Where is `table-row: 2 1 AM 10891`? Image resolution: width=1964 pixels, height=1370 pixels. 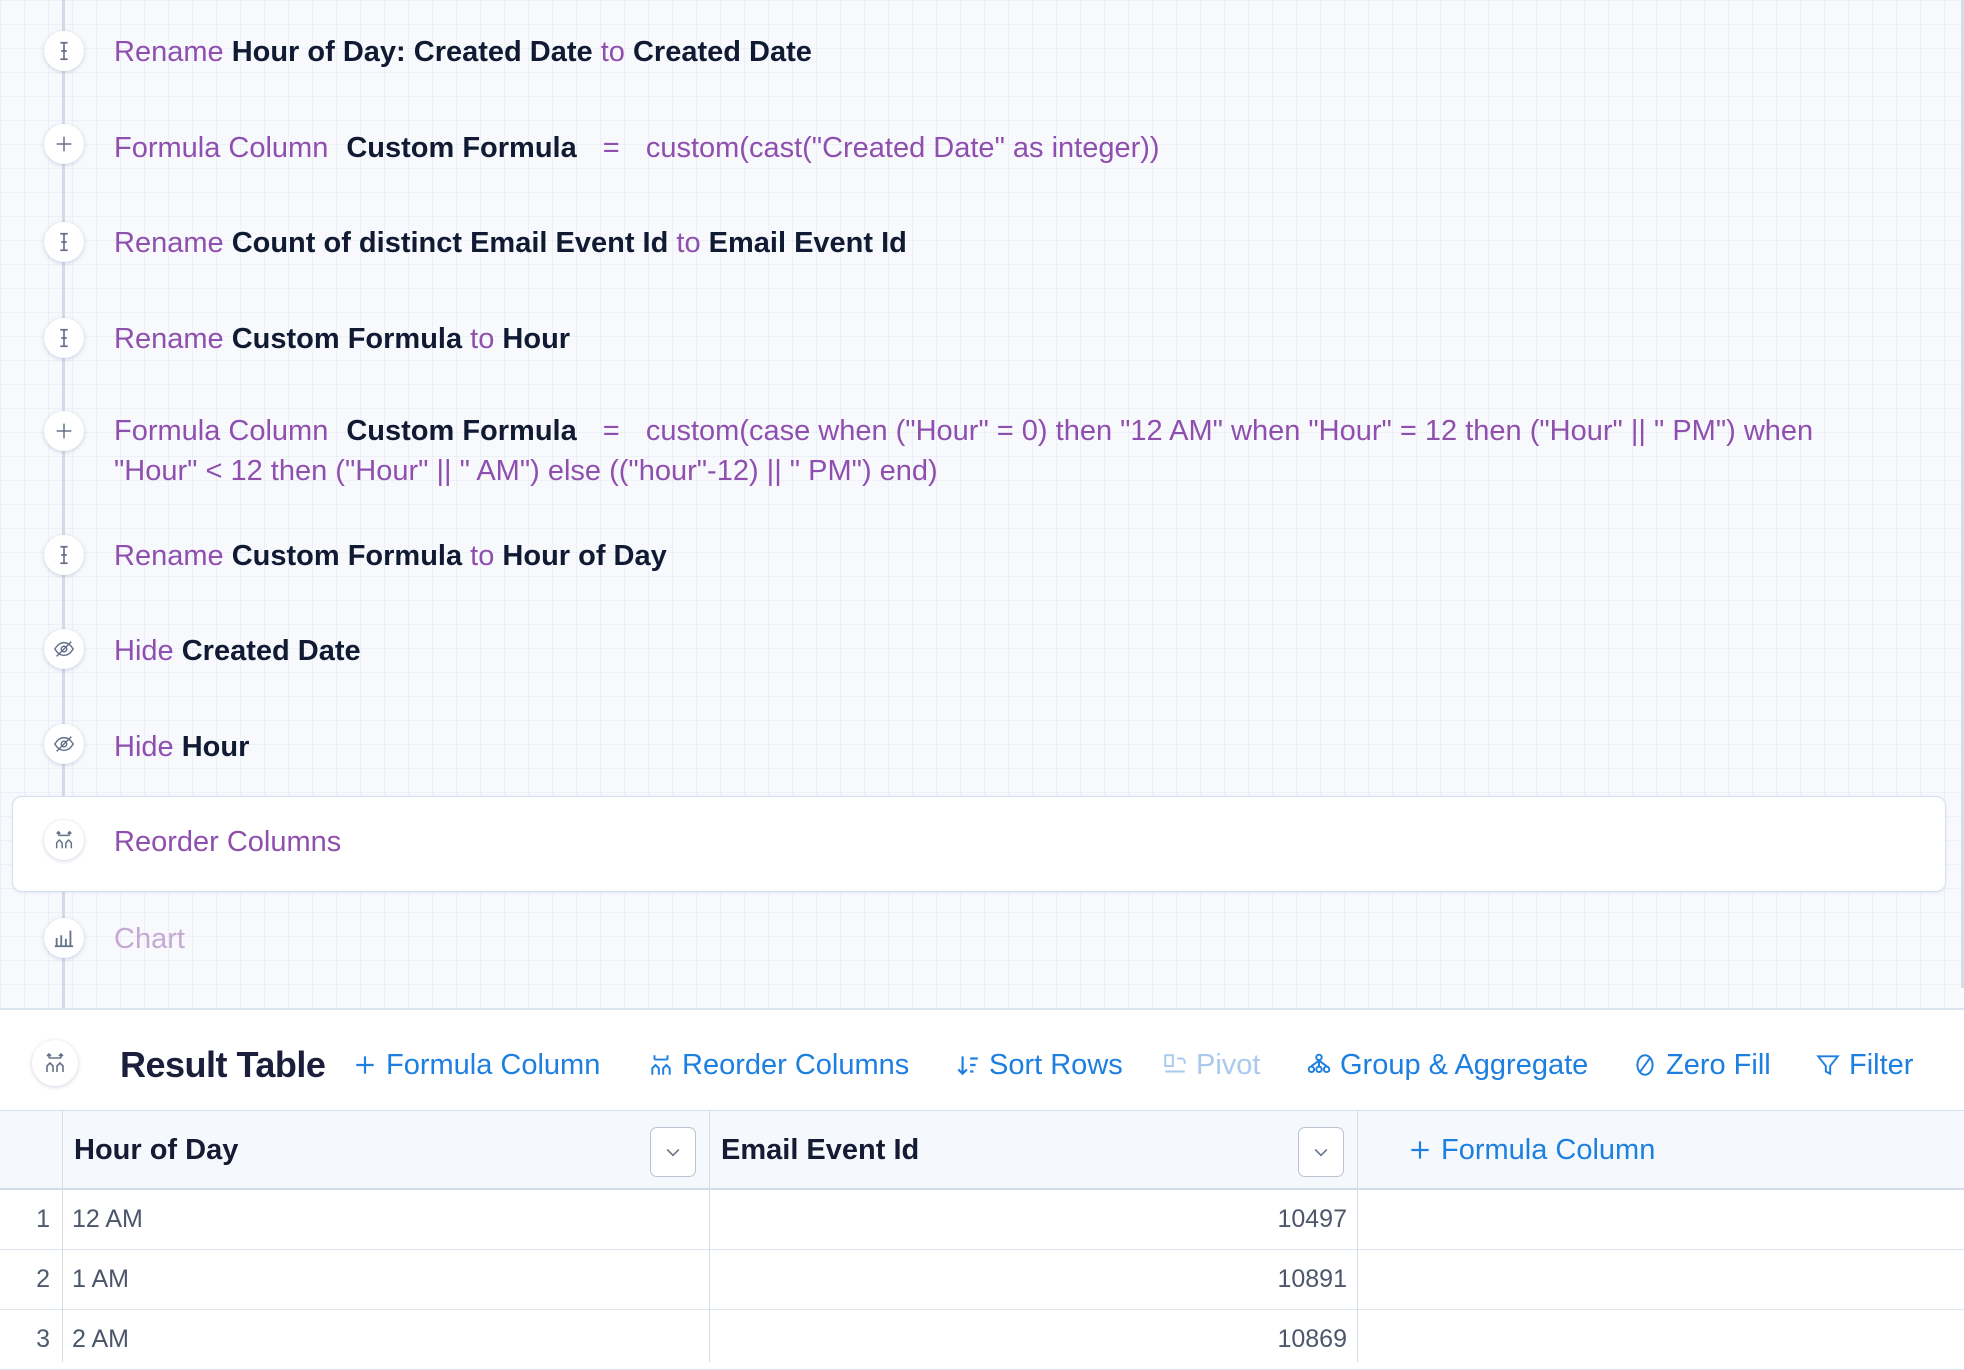
table-row: 2 1 AM 10891 is located at coordinates (982, 1280).